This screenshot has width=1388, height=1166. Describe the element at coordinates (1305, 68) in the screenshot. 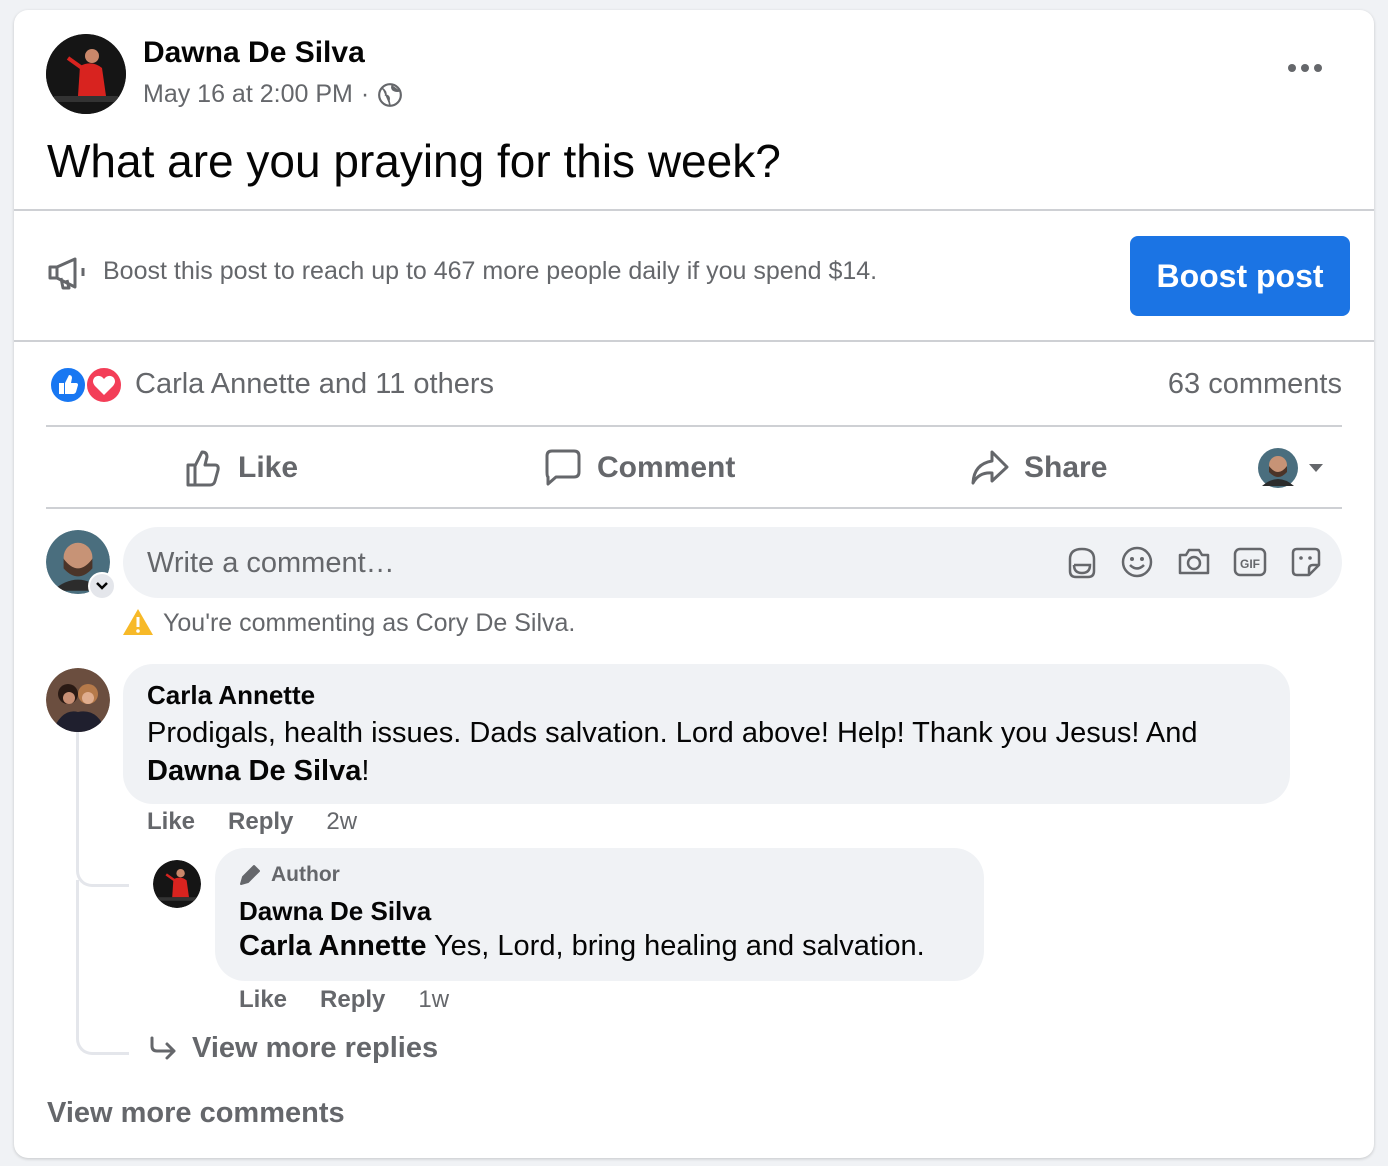

I see `more-dots-icon` at that location.